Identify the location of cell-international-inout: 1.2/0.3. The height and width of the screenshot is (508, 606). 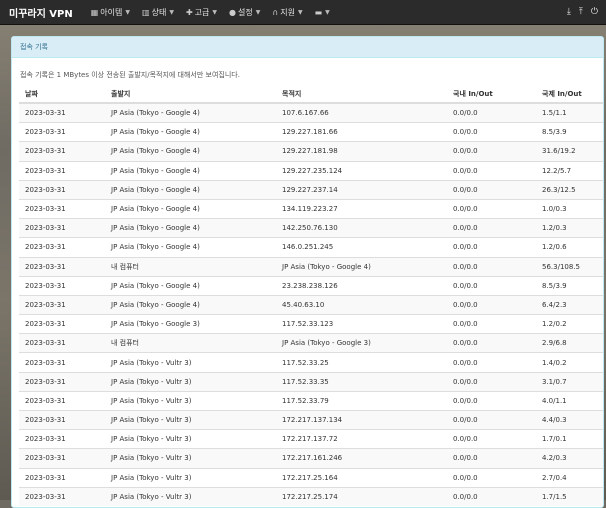
(569, 228).